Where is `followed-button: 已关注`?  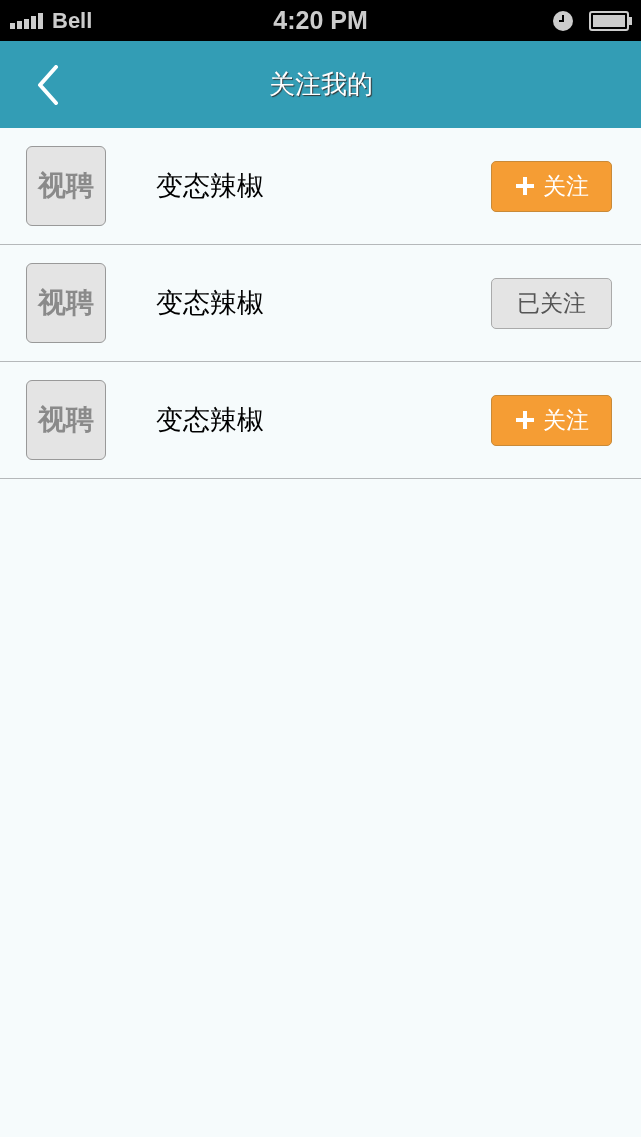 followed-button: 已关注 is located at coordinates (551, 303).